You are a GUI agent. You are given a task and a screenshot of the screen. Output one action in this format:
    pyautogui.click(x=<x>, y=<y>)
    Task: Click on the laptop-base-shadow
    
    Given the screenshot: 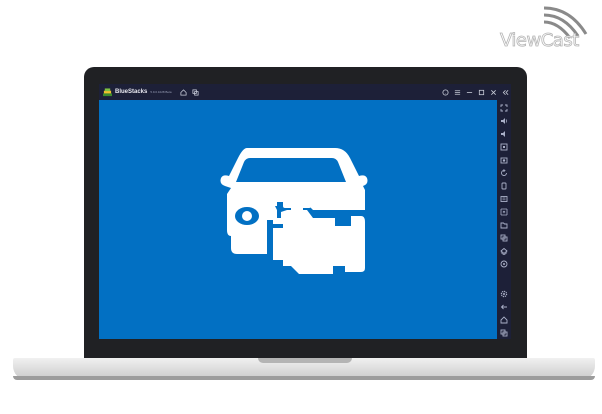 What is the action you would take?
    pyautogui.click(x=304, y=378)
    